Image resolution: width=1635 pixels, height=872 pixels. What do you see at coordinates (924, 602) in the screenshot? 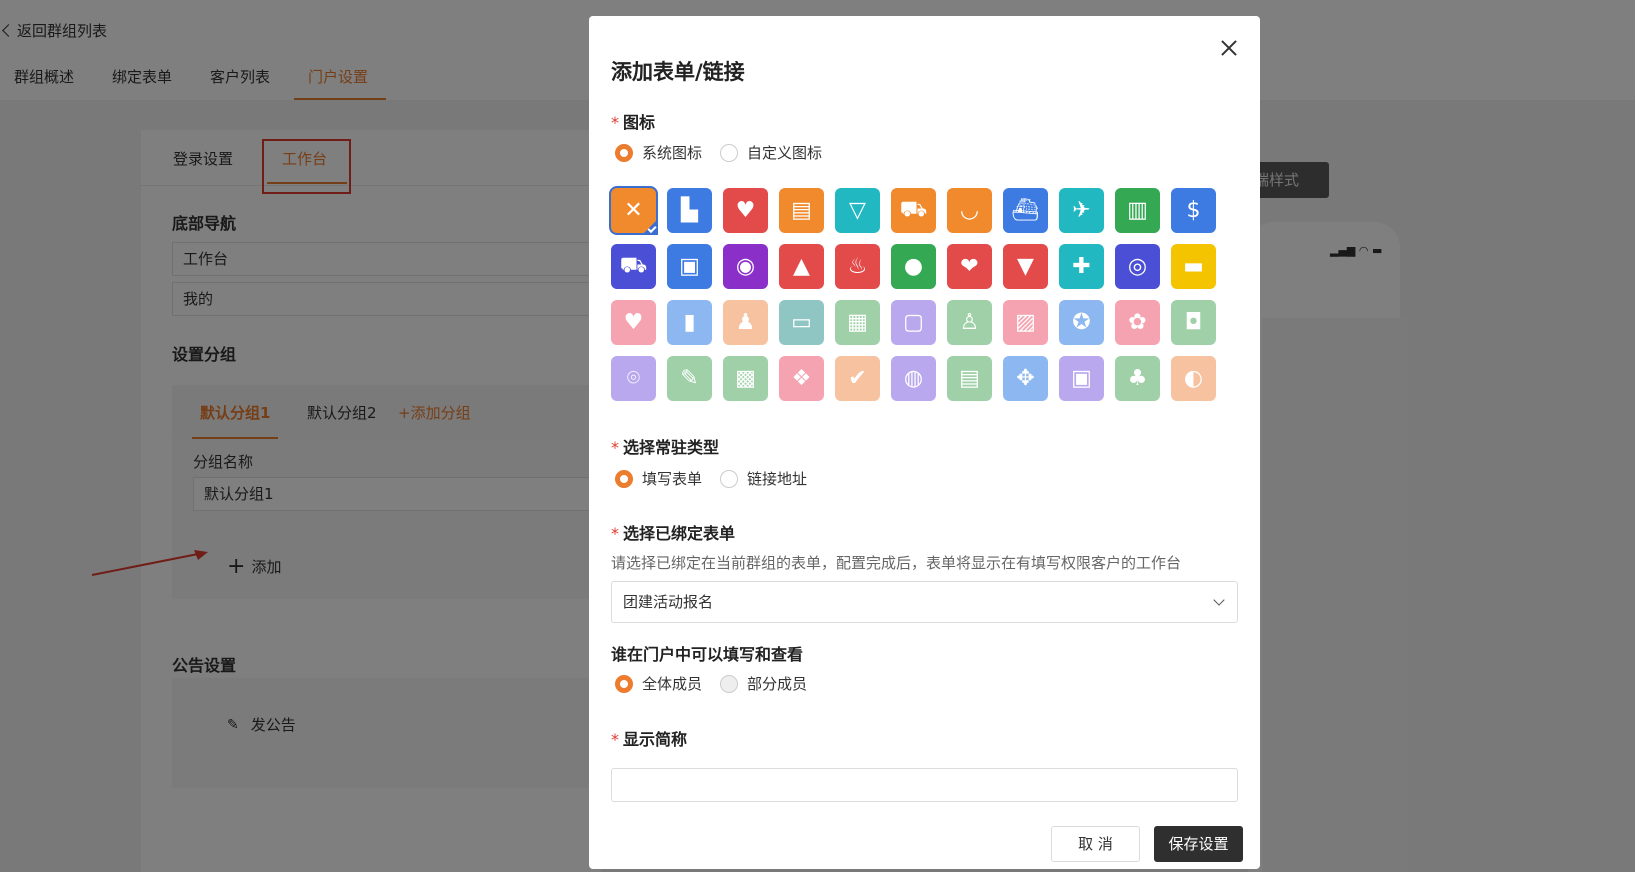
I see `bound-form-select: 团建活动报名` at bounding box center [924, 602].